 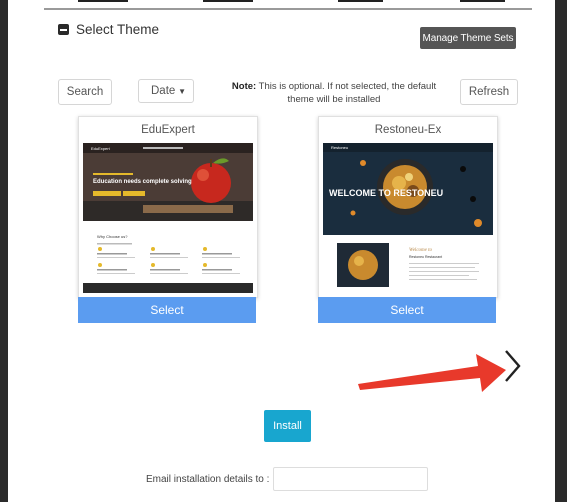 What do you see at coordinates (63, 29) in the screenshot?
I see `collapse-icon` at bounding box center [63, 29].